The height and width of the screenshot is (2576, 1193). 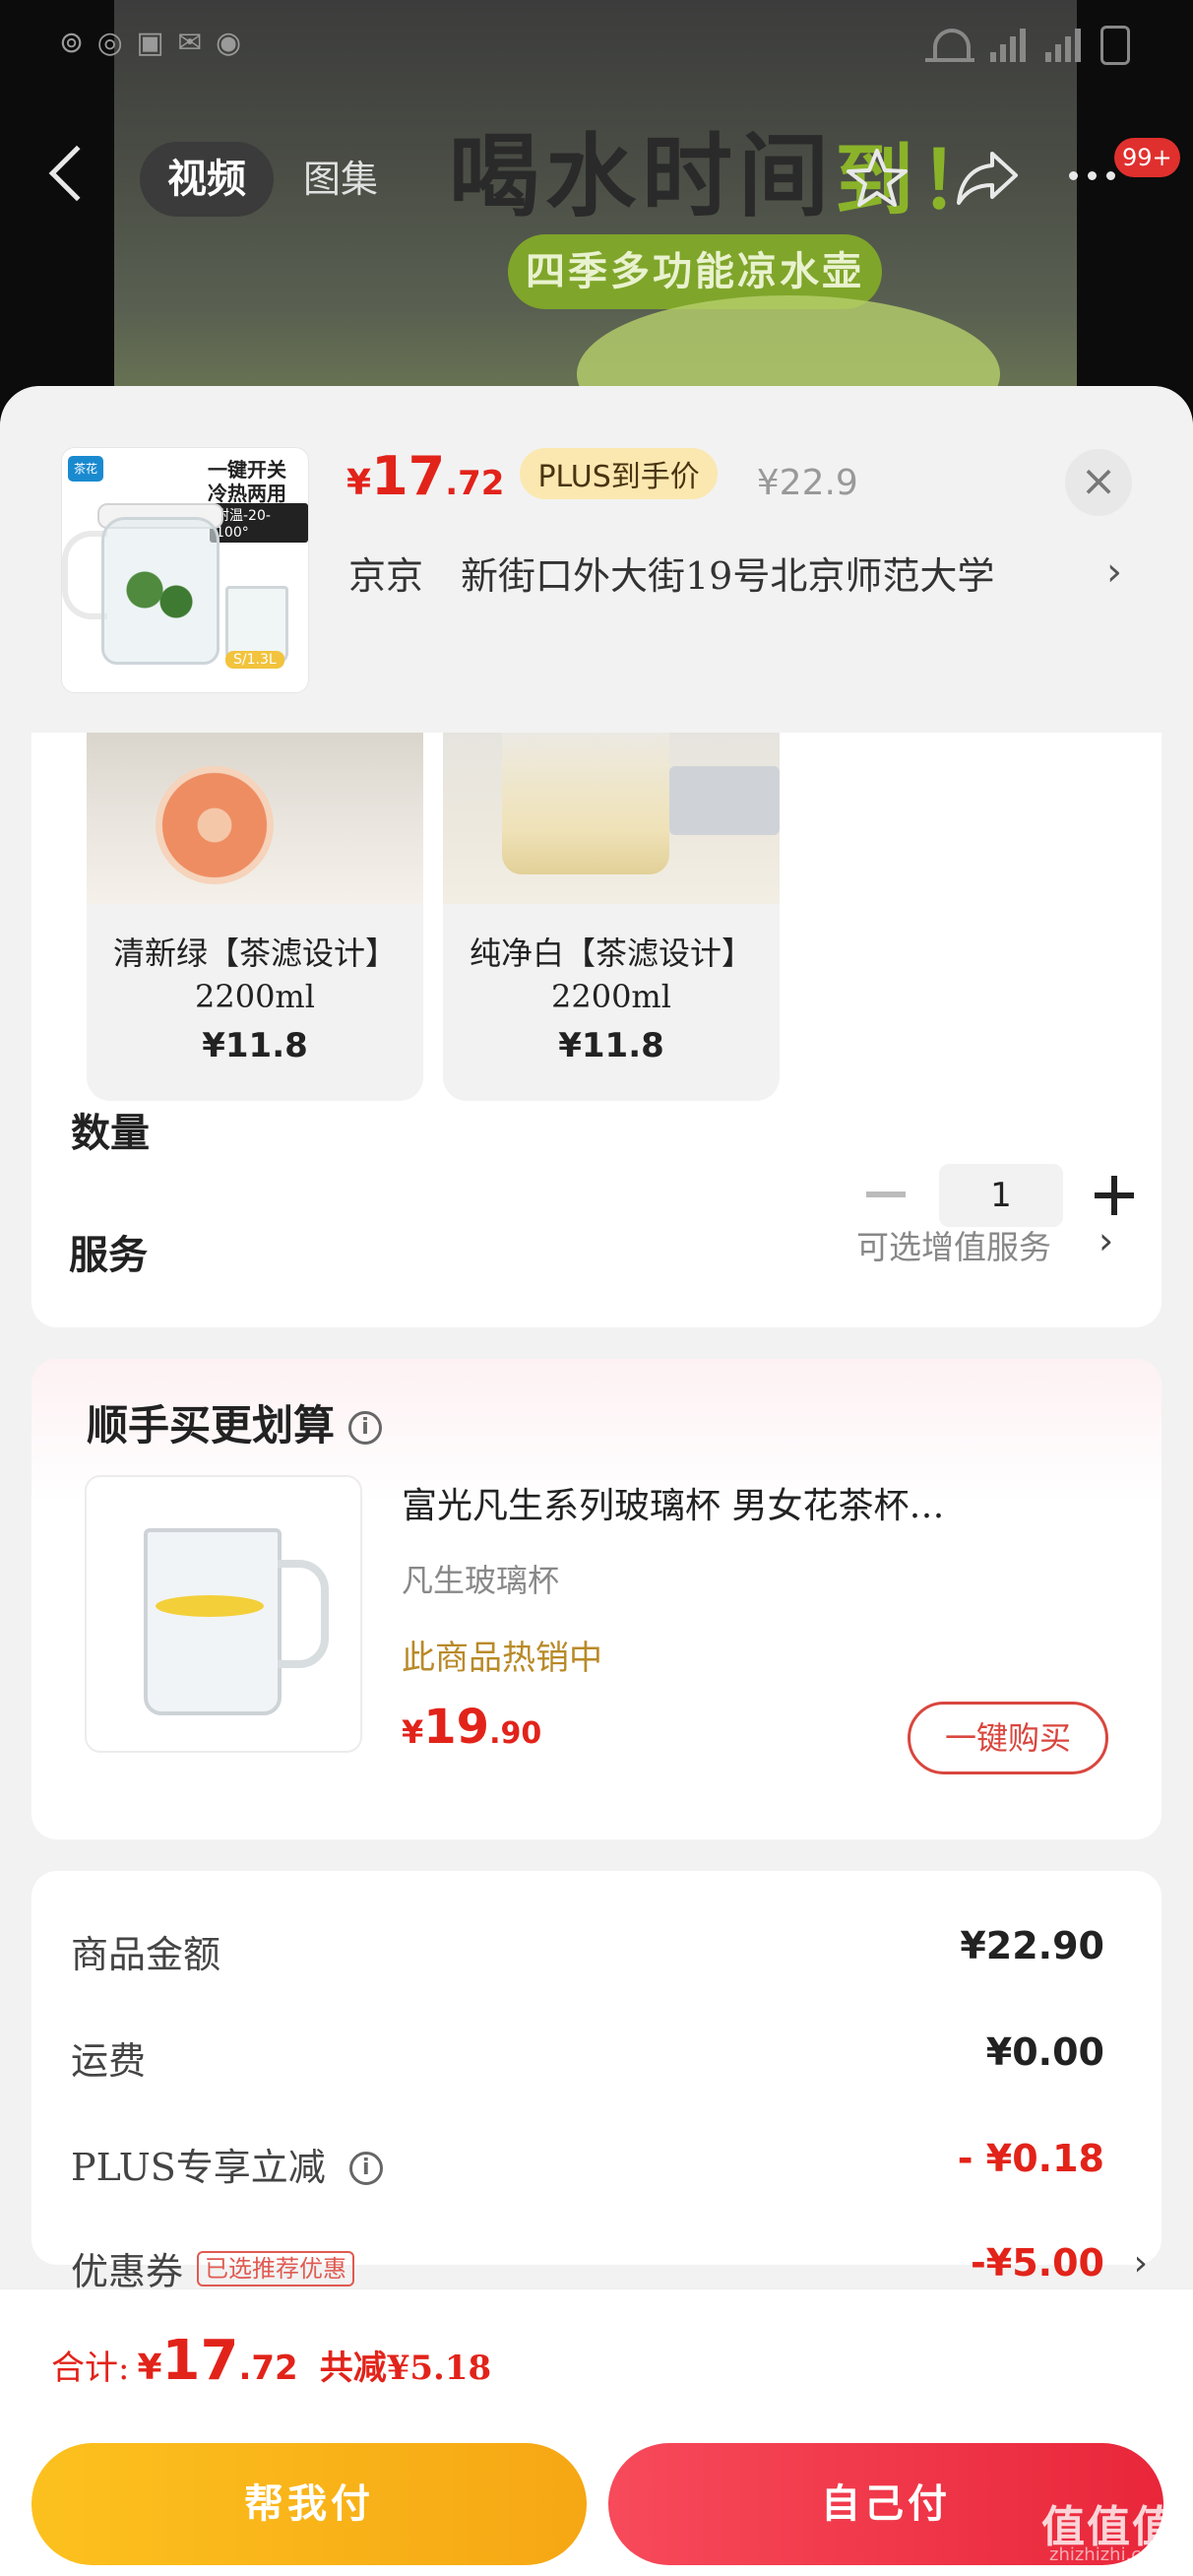 I want to click on help-pay-button: 帮我付, so click(x=309, y=2504).